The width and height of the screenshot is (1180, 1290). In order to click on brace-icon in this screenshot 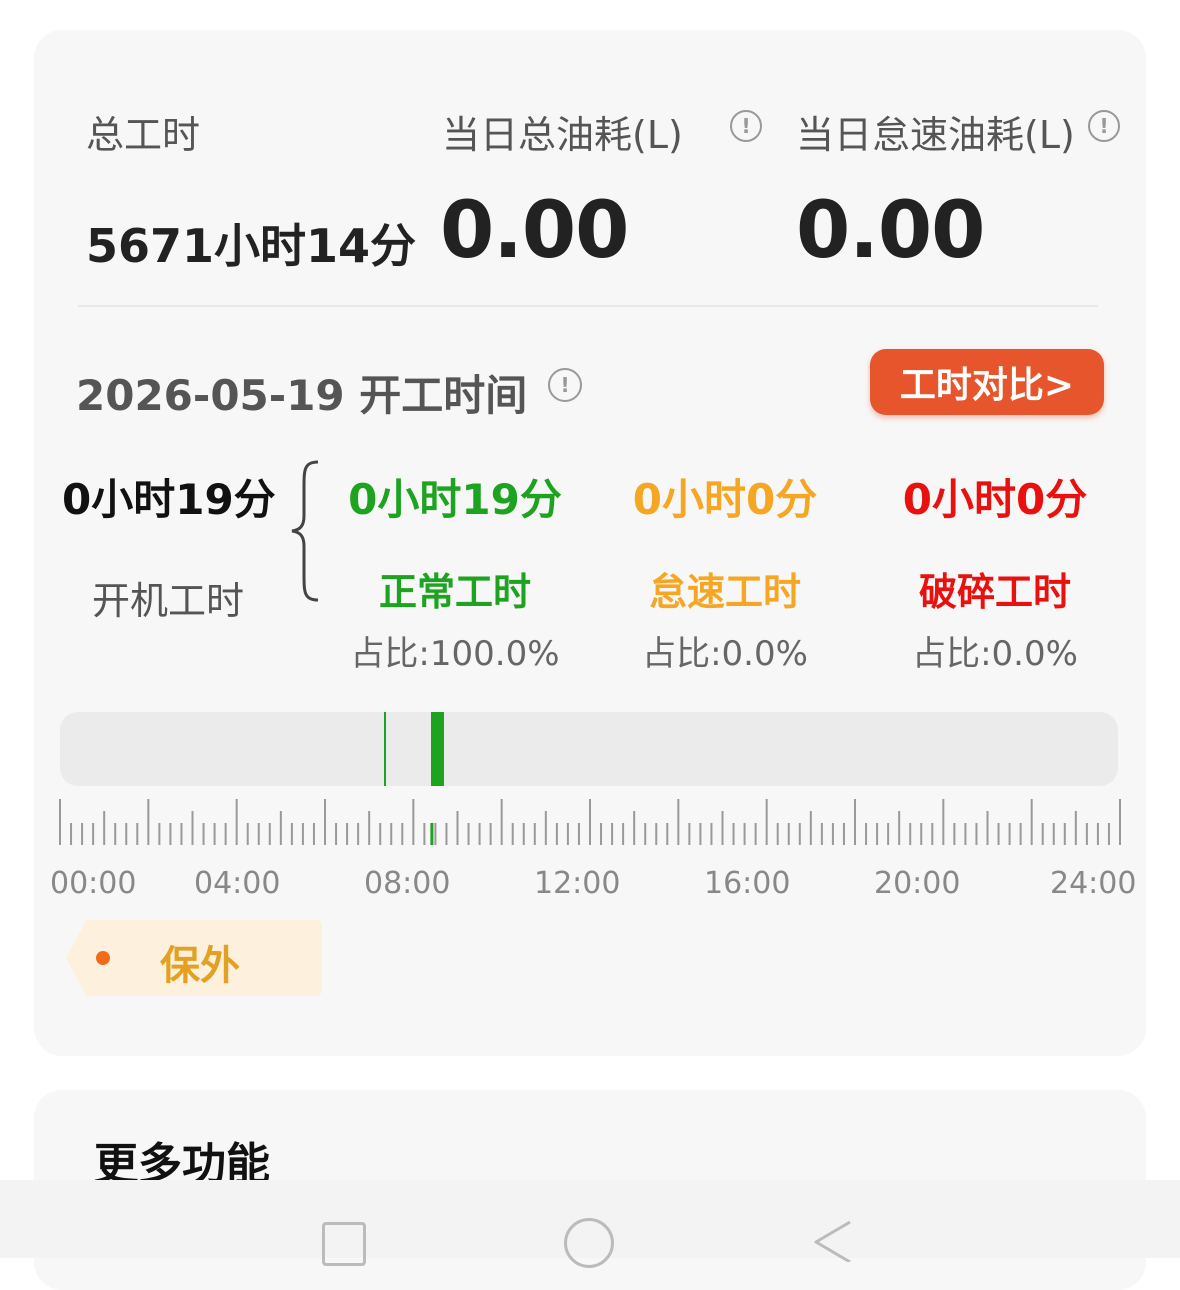, I will do `click(305, 531)`.